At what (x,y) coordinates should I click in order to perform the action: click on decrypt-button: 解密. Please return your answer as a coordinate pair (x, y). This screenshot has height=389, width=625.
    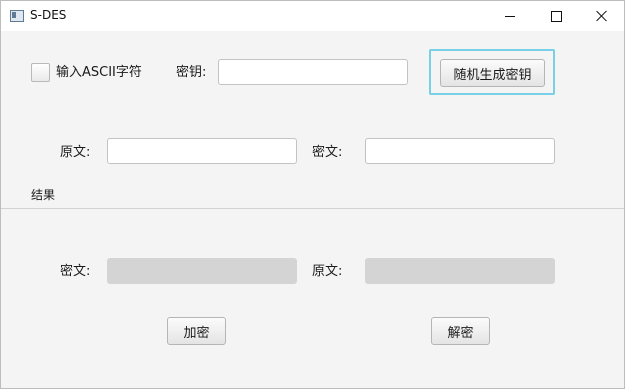
    Looking at the image, I should click on (460, 331).